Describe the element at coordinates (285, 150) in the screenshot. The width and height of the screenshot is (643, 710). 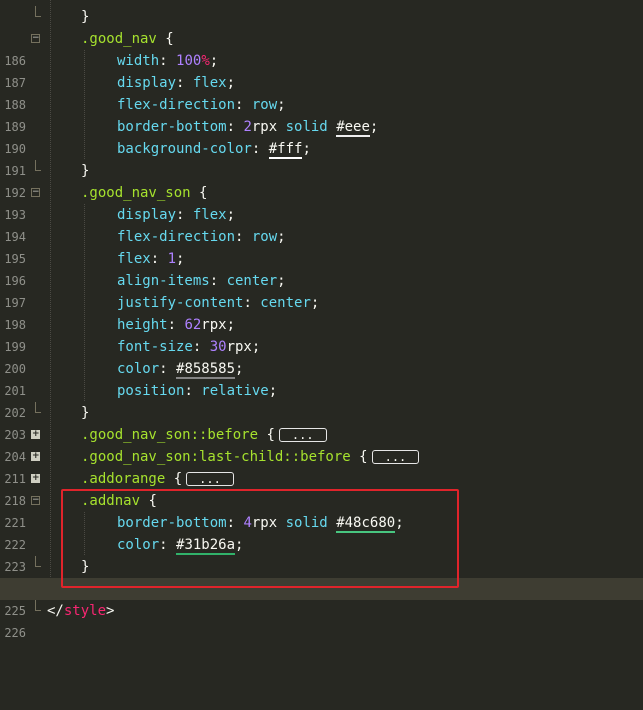
I see `color-swatch-underline: #fff` at that location.